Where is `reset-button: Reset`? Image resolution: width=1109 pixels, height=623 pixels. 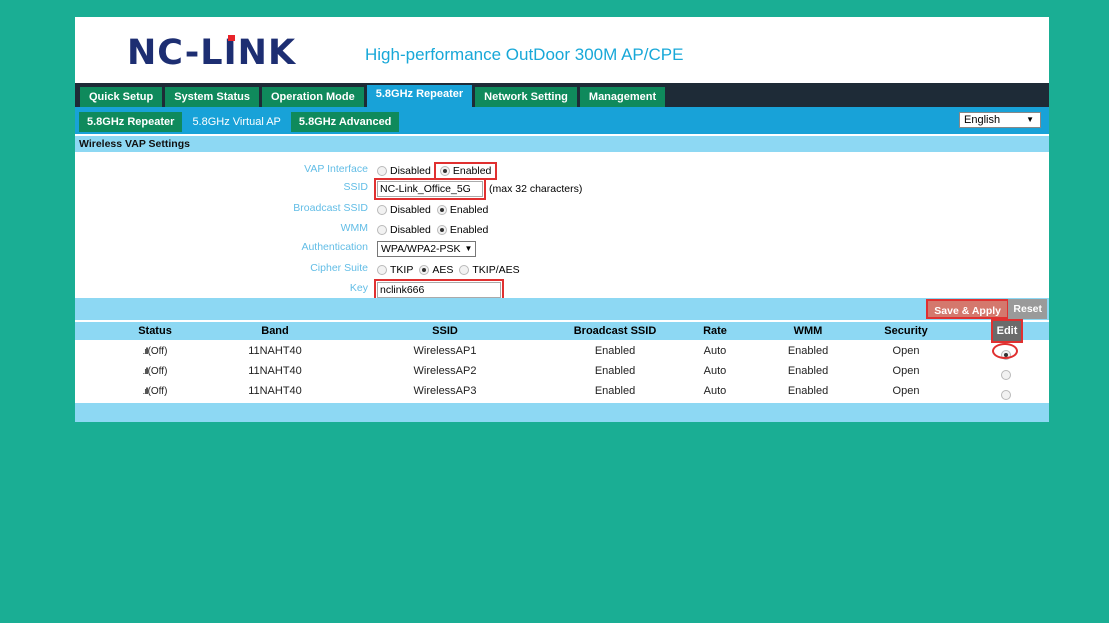 reset-button: Reset is located at coordinates (1027, 309).